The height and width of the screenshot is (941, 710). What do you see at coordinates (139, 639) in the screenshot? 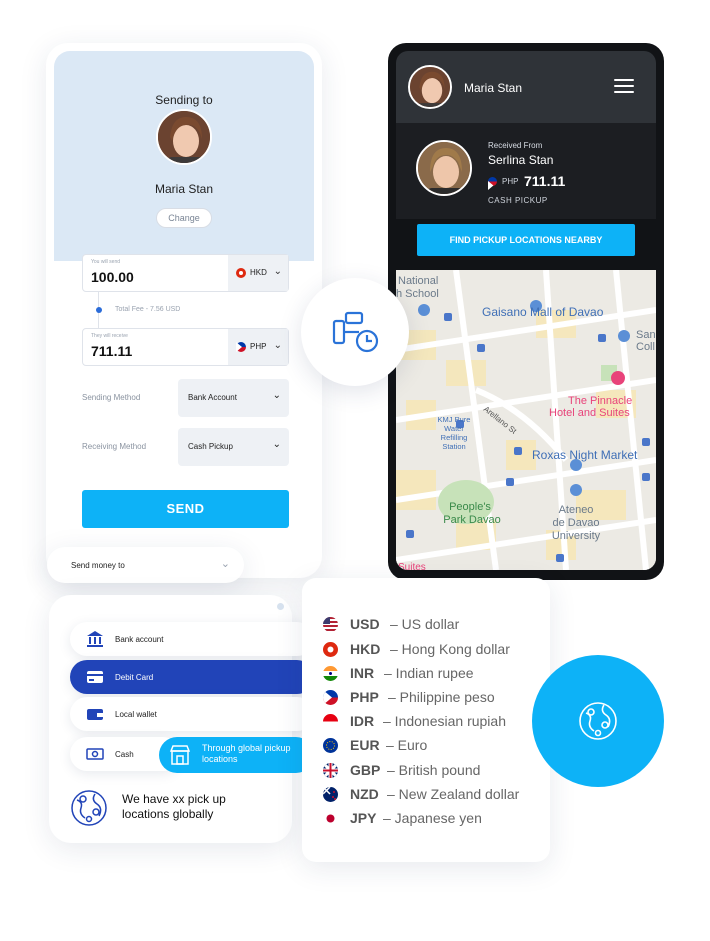
I see `method-bank-label: Bank account` at bounding box center [139, 639].